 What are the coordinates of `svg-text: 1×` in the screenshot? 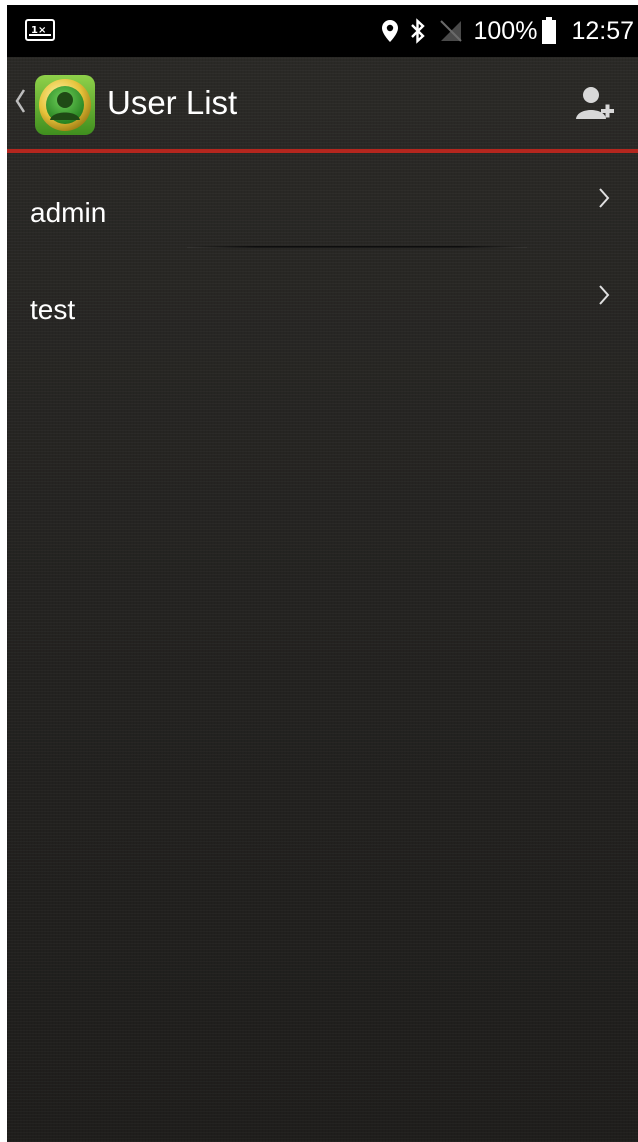 It's located at (38, 30).